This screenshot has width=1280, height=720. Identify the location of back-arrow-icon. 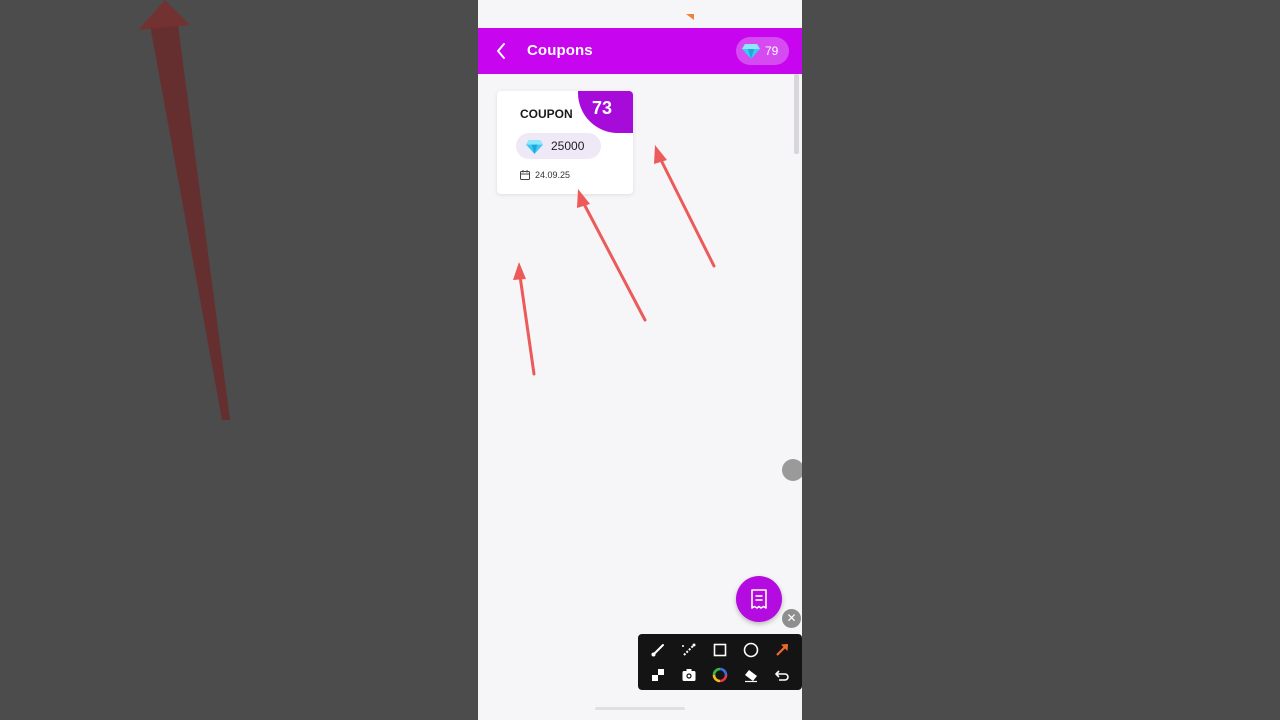
(502, 51).